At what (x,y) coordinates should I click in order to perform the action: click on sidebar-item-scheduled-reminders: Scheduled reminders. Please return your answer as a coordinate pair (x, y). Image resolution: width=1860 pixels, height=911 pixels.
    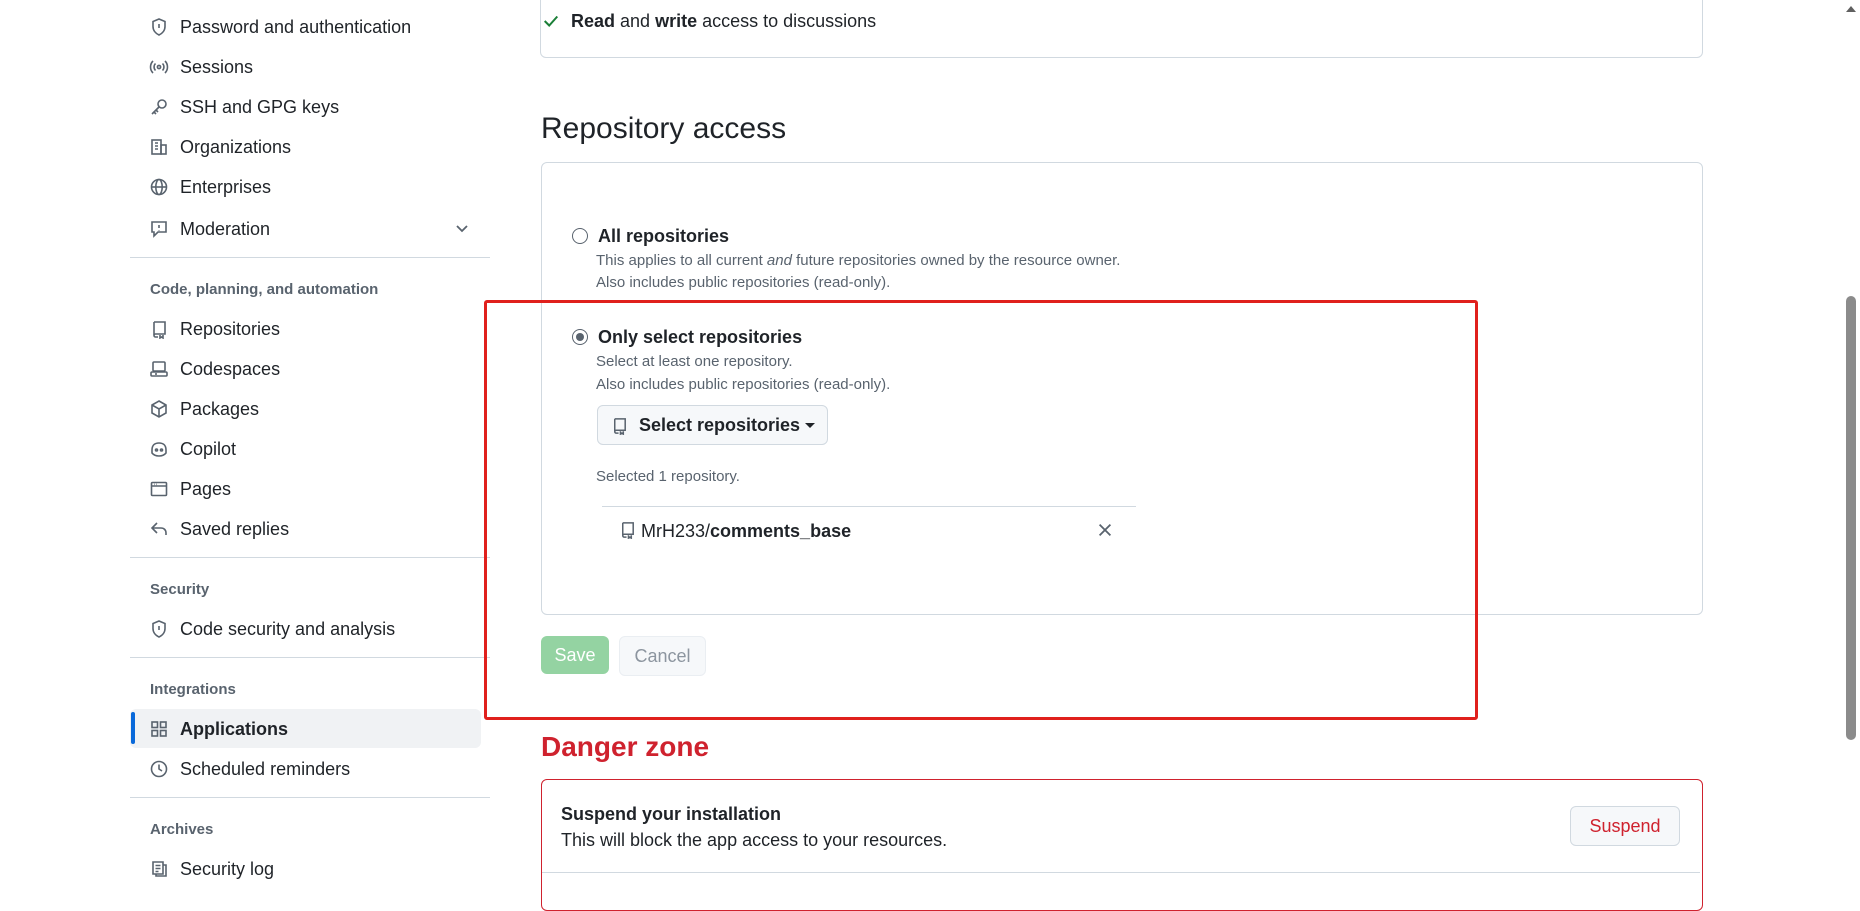
    Looking at the image, I should click on (249, 769).